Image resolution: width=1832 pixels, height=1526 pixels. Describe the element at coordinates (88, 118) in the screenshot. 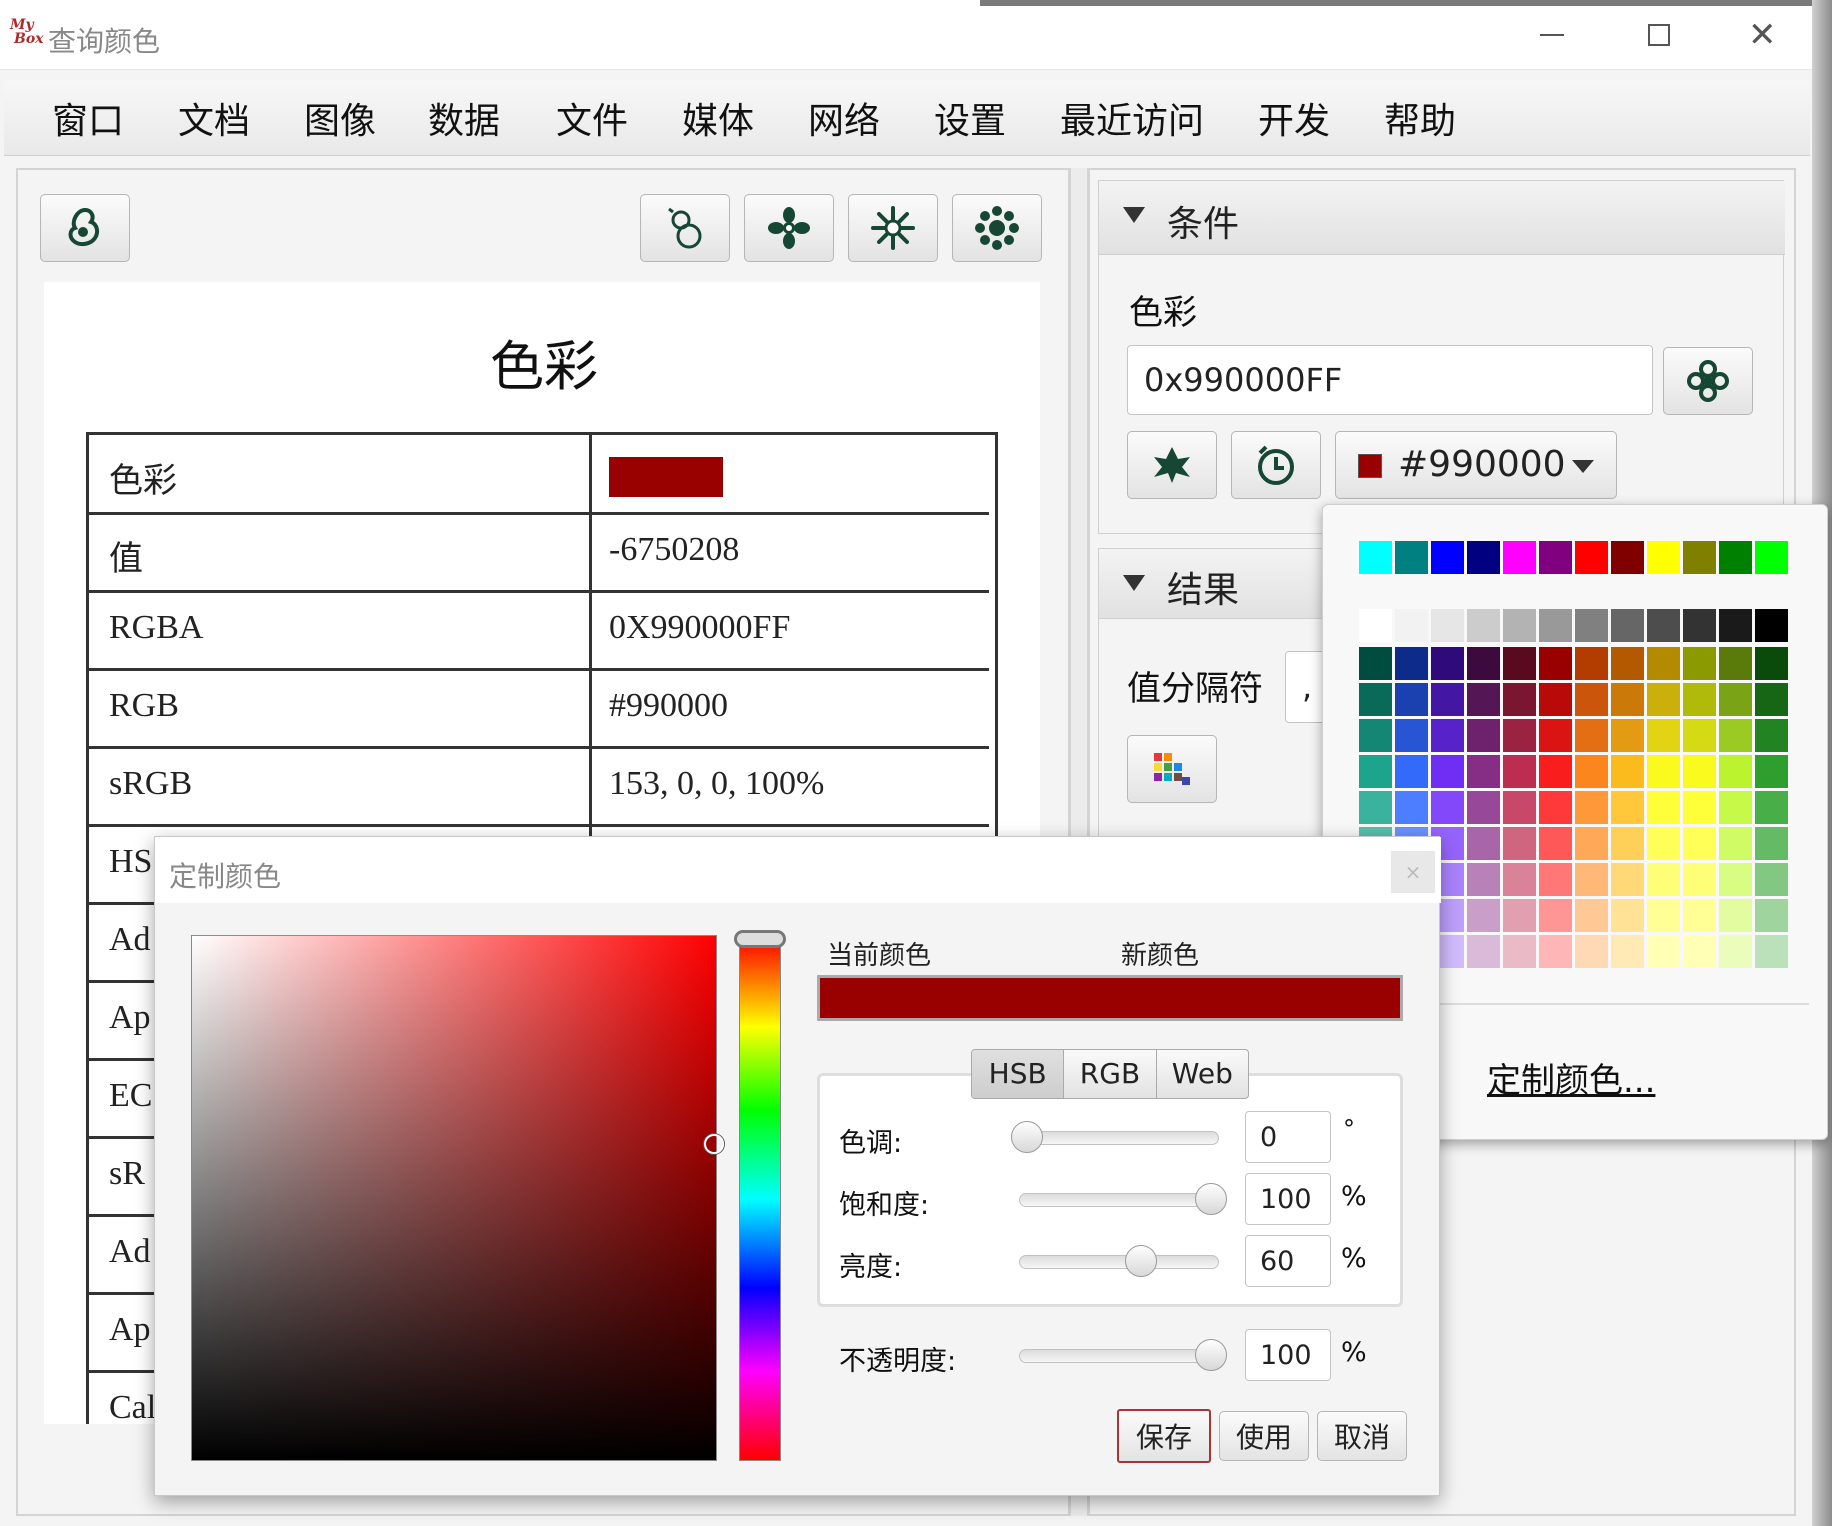

I see `menu-window: 窗口` at that location.